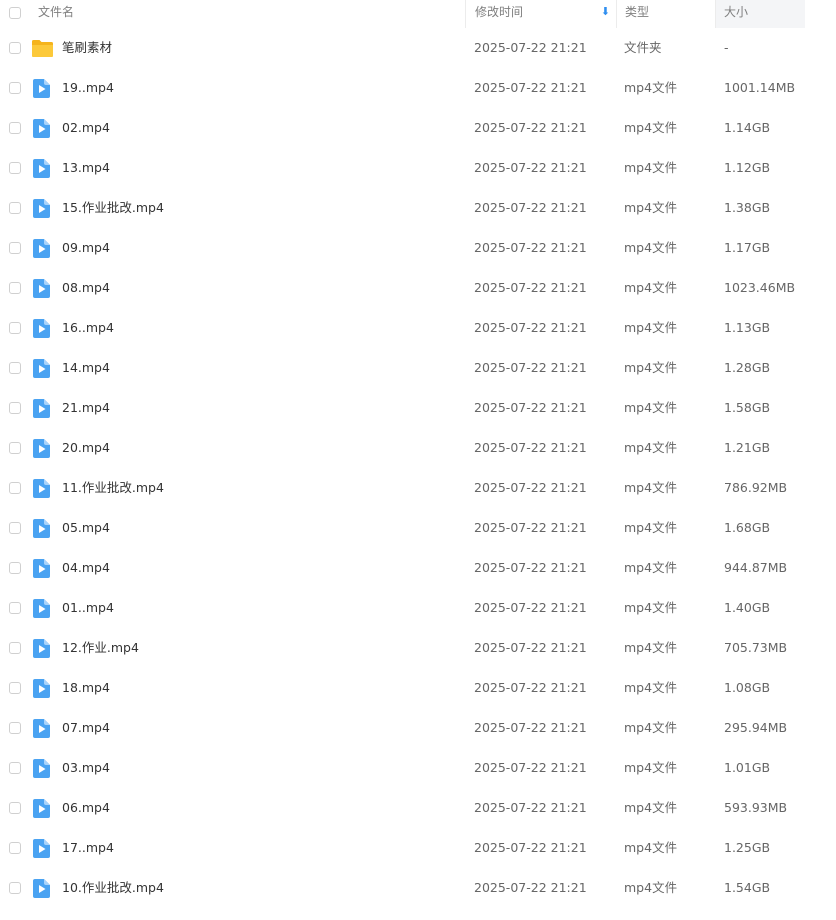 The width and height of the screenshot is (836, 920). What do you see at coordinates (499, 12) in the screenshot?
I see `column-header-date-label: 修改时间` at bounding box center [499, 12].